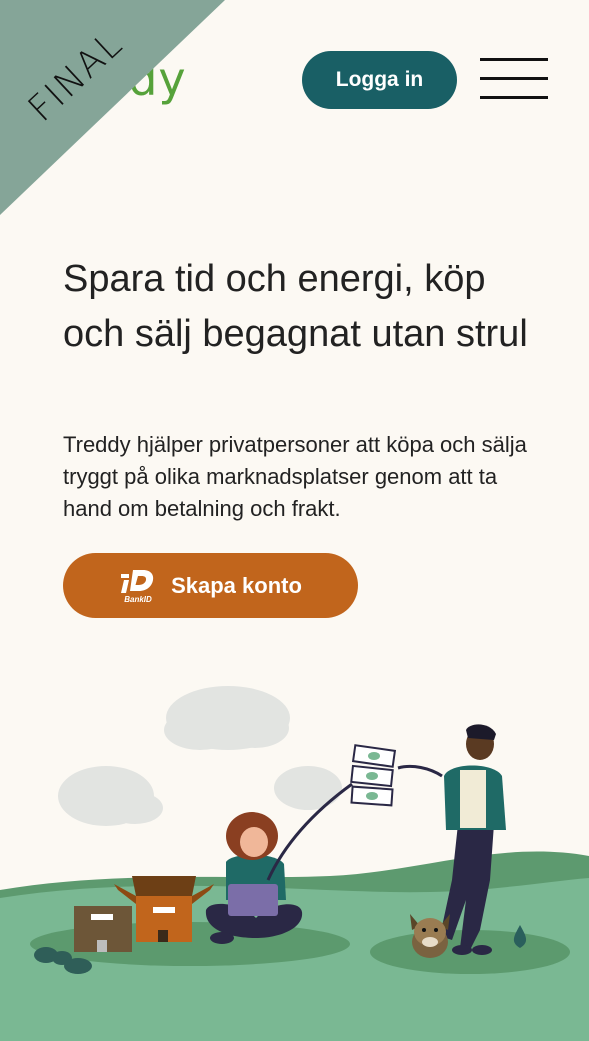 The image size is (589, 1041). I want to click on money-icon, so click(373, 775).